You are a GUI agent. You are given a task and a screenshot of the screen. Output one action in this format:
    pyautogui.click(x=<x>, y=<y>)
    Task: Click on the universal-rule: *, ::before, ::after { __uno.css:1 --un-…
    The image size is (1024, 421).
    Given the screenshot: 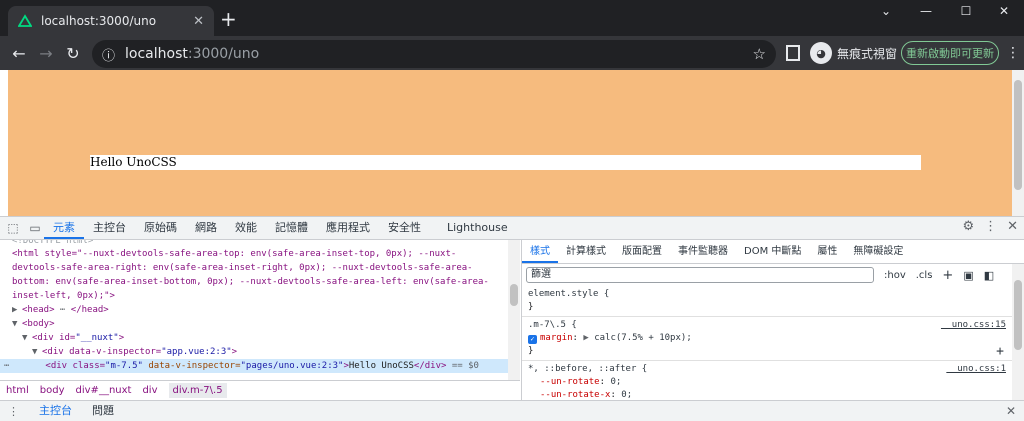 What is the action you would take?
    pyautogui.click(x=767, y=380)
    